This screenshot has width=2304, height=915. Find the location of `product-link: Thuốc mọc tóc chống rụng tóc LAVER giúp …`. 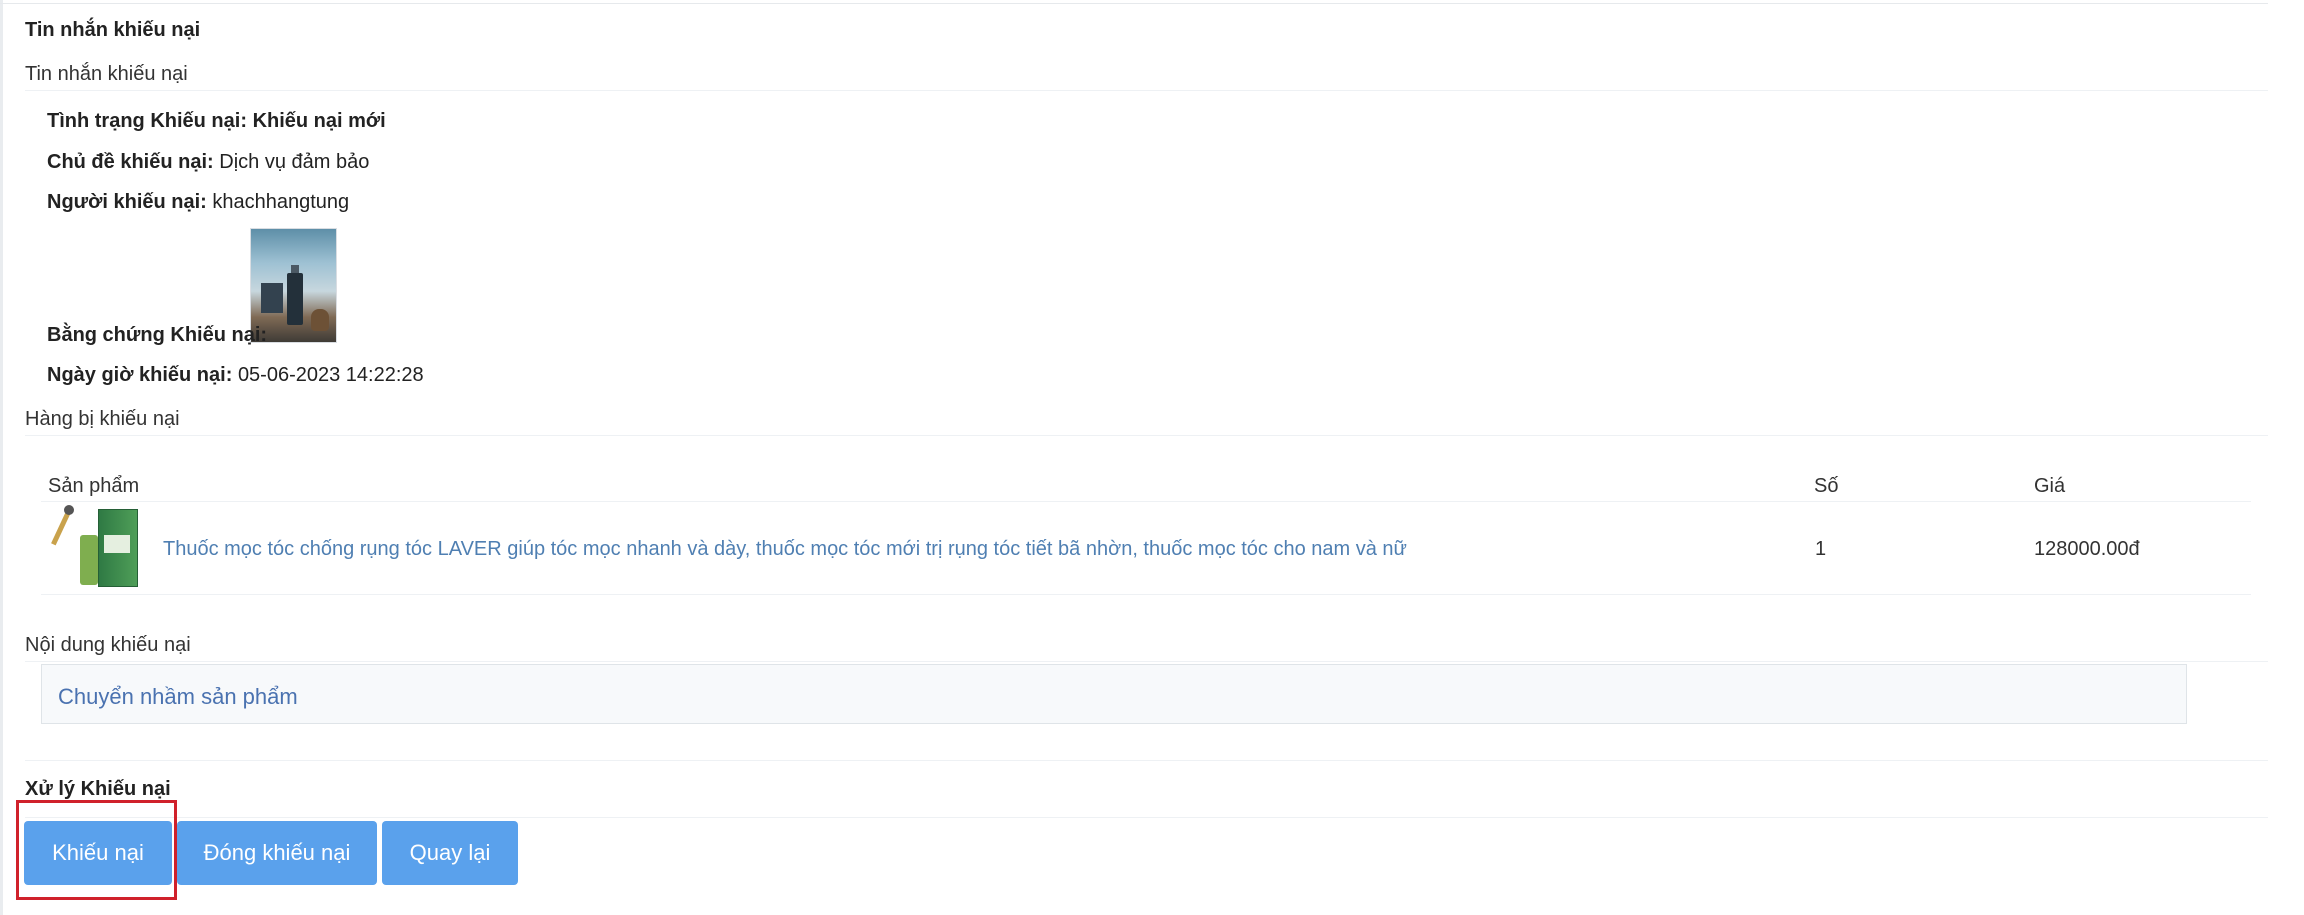

product-link: Thuốc mọc tóc chống rụng tóc LAVER giúp … is located at coordinates (785, 549).